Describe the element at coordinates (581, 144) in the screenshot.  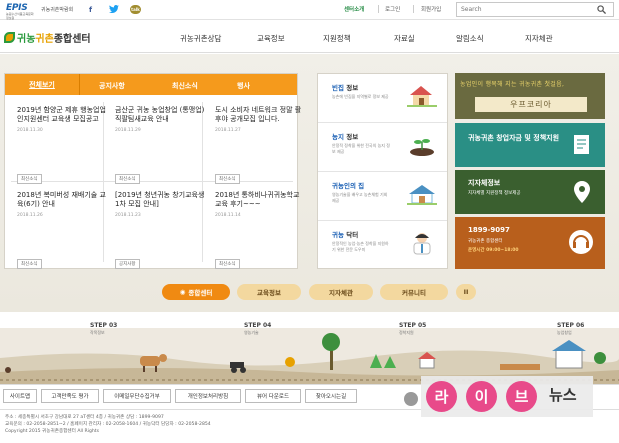
I see `document-icon` at that location.